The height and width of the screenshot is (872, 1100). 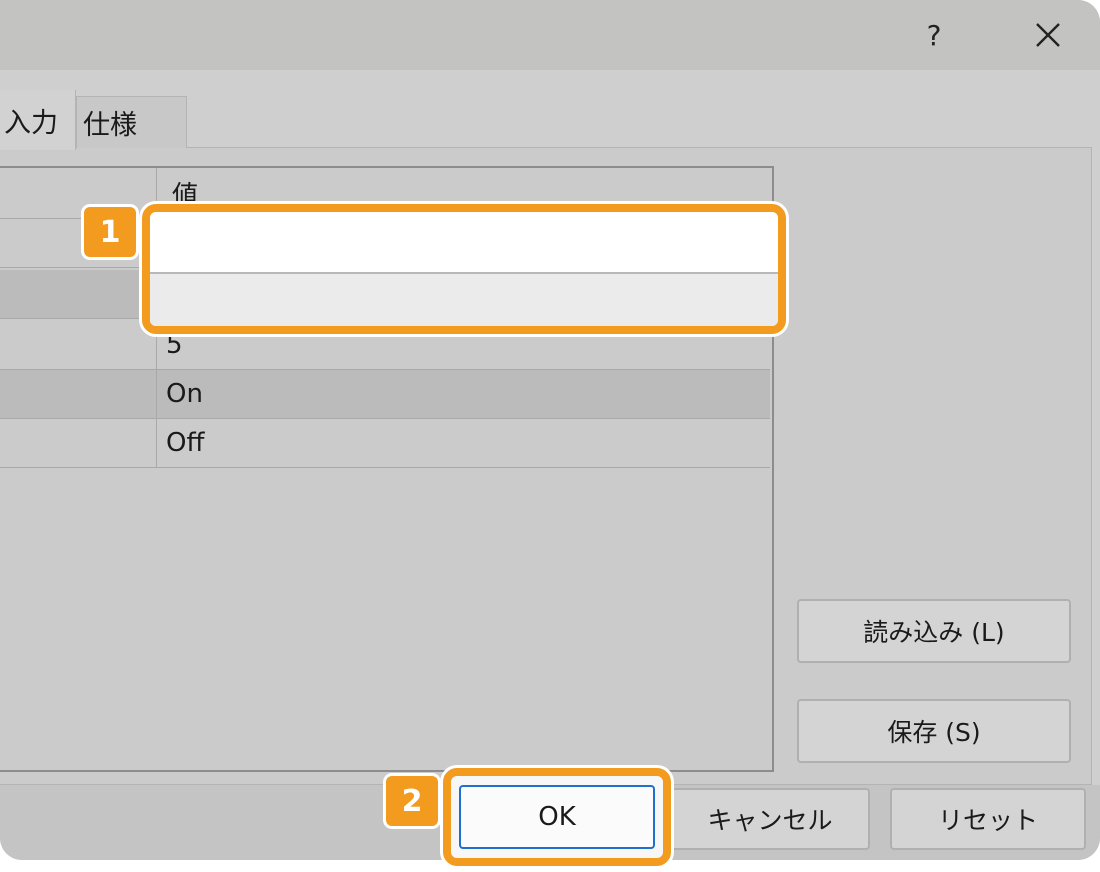 I want to click on tab-spec-label: 仕様, so click(x=110, y=125).